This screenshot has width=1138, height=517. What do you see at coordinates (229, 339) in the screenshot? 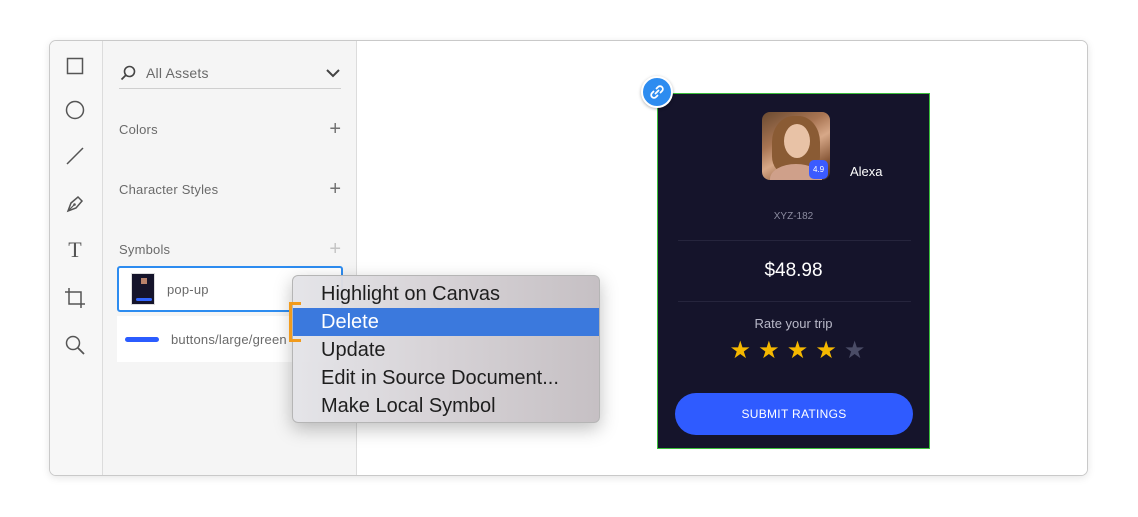
I see `symbol-name: buttons/large/green` at bounding box center [229, 339].